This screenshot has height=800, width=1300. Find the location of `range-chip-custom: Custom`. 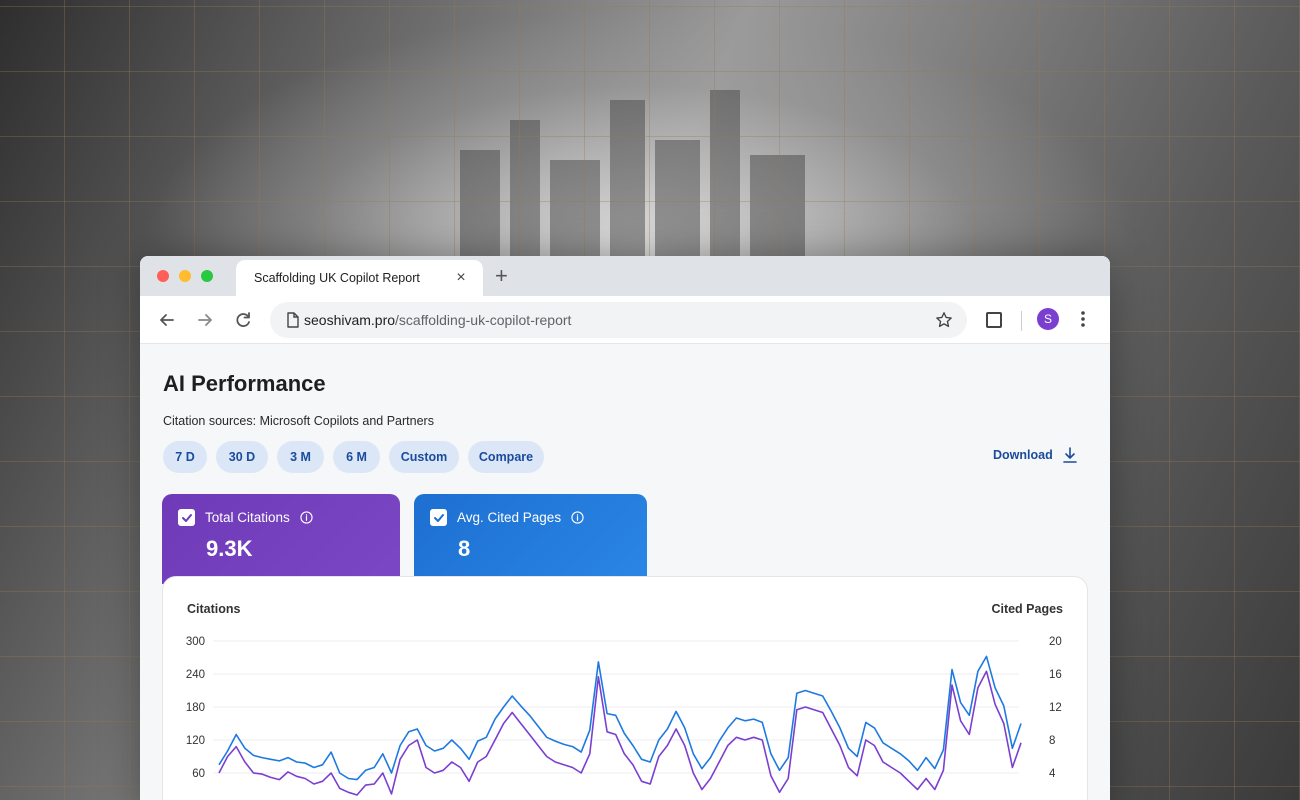

range-chip-custom: Custom is located at coordinates (424, 457).